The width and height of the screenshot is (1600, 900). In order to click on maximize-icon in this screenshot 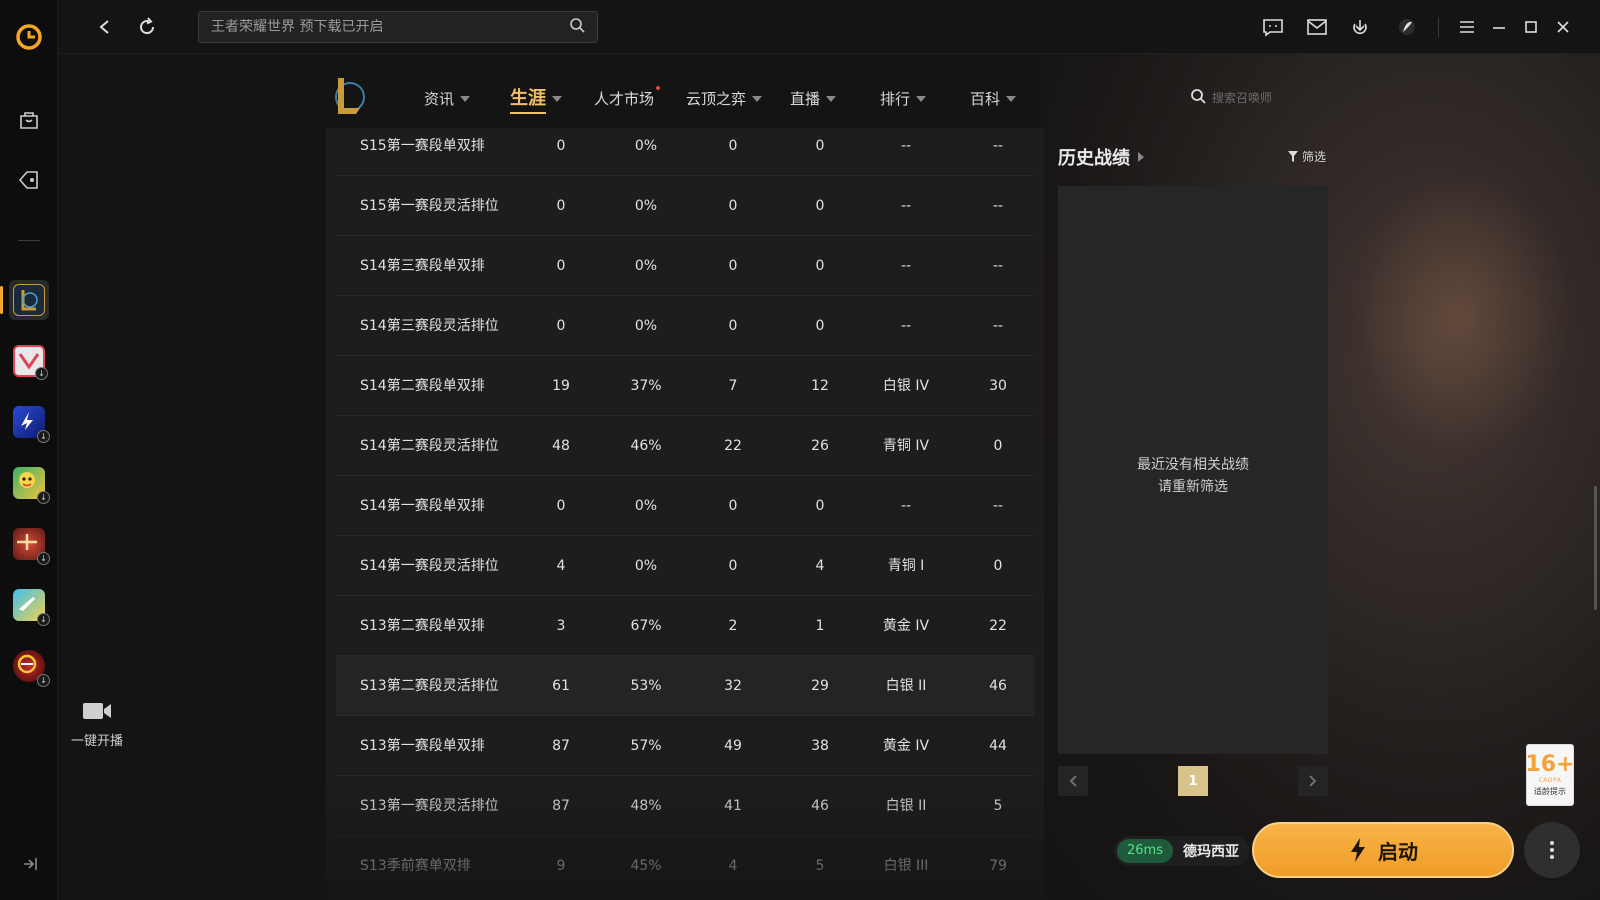, I will do `click(1531, 27)`.